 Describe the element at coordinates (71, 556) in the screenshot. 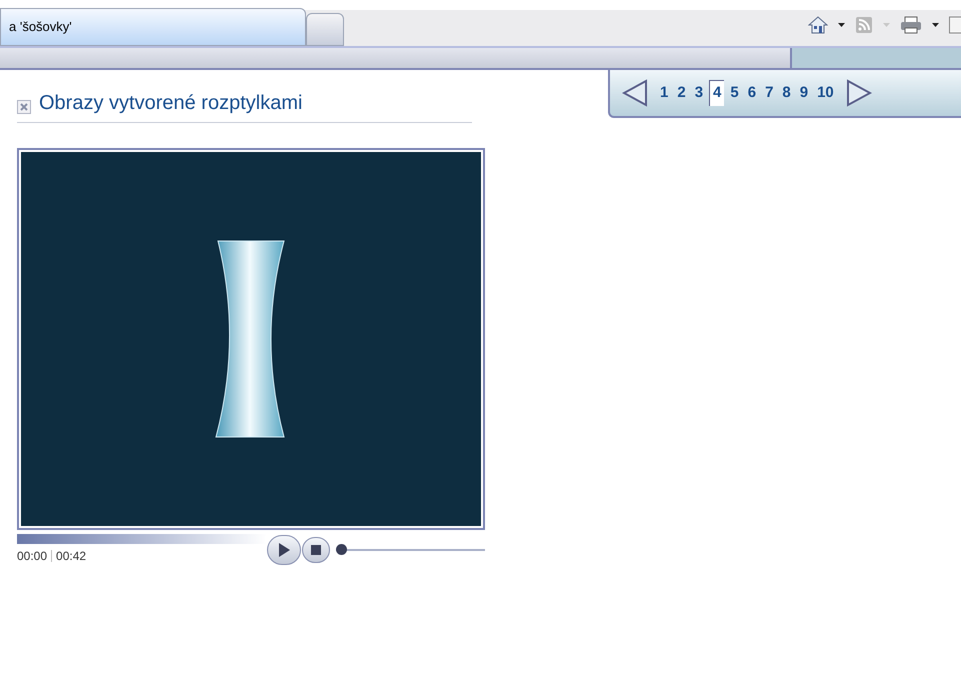

I see `duration-time: 00:42` at that location.